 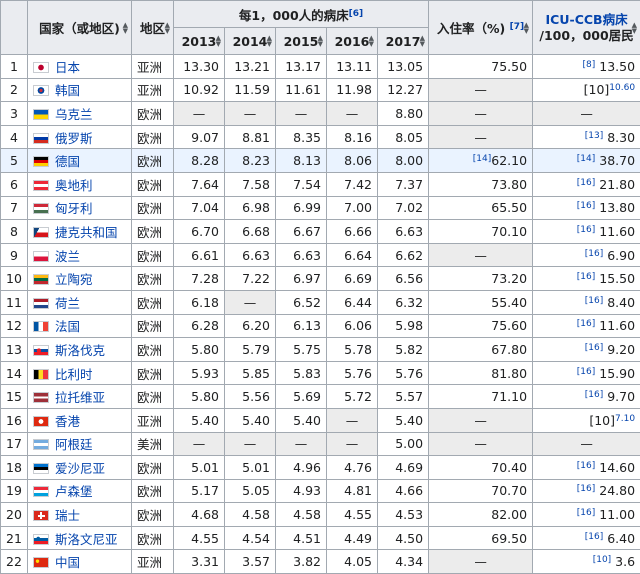 What do you see at coordinates (482, 159) in the screenshot?
I see `occupancy-ref-link: [14]` at bounding box center [482, 159].